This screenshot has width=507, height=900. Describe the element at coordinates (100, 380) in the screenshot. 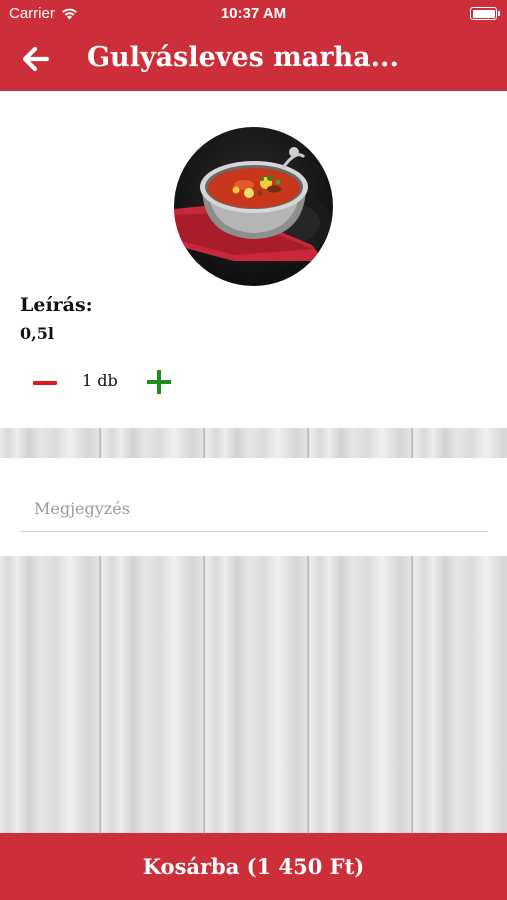

I see `quantity-value: 1 db` at that location.